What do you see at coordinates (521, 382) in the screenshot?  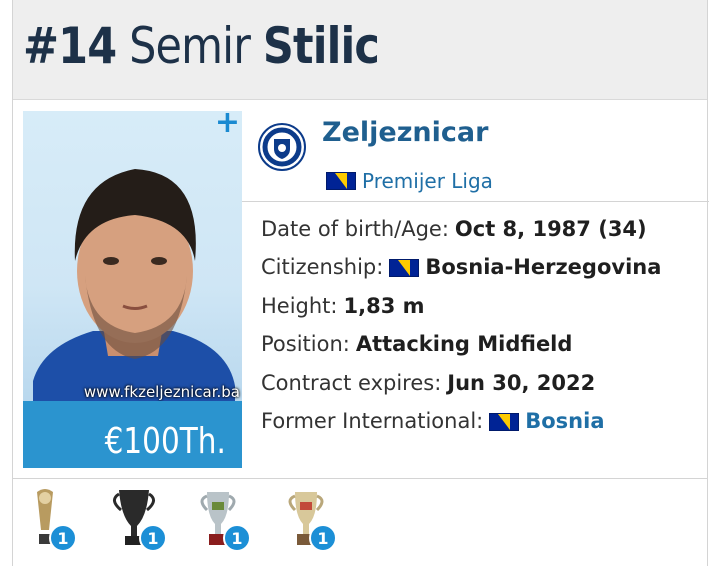 I see `detail-value: Jun 30, 2022` at bounding box center [521, 382].